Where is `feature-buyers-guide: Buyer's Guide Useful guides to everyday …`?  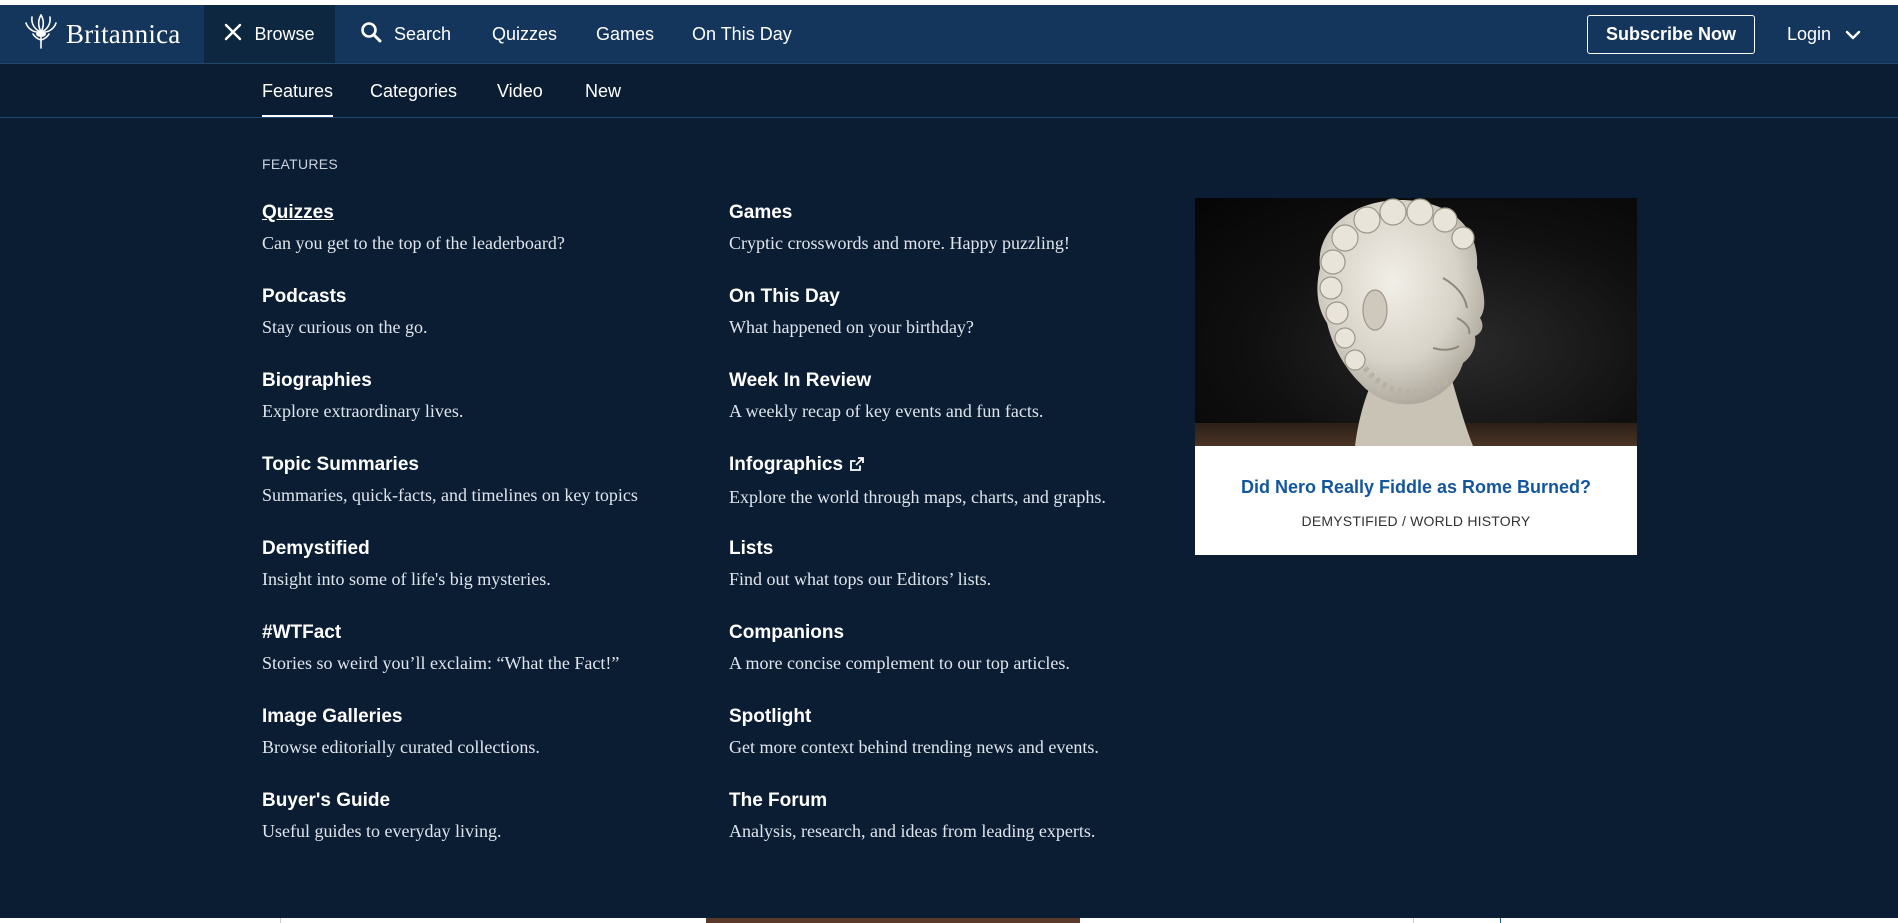
feature-buyers-guide: Buyer's Guide Useful guides to everyday … is located at coordinates (482, 816).